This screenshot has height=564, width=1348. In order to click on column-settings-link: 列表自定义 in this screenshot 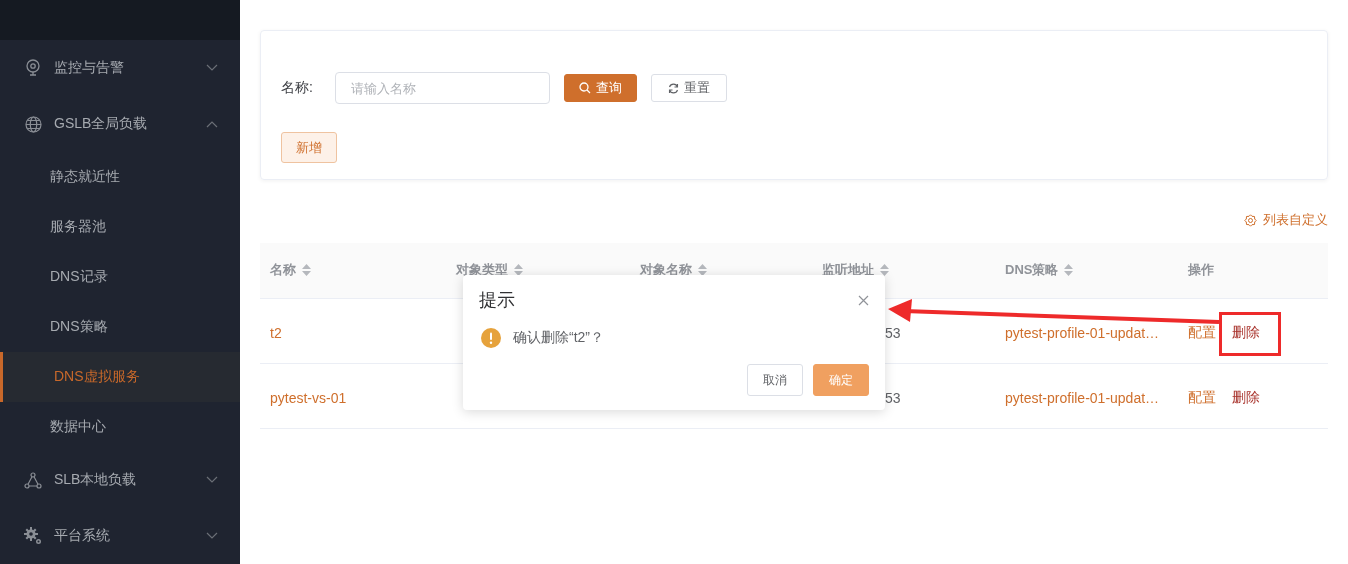, I will do `click(1295, 220)`.